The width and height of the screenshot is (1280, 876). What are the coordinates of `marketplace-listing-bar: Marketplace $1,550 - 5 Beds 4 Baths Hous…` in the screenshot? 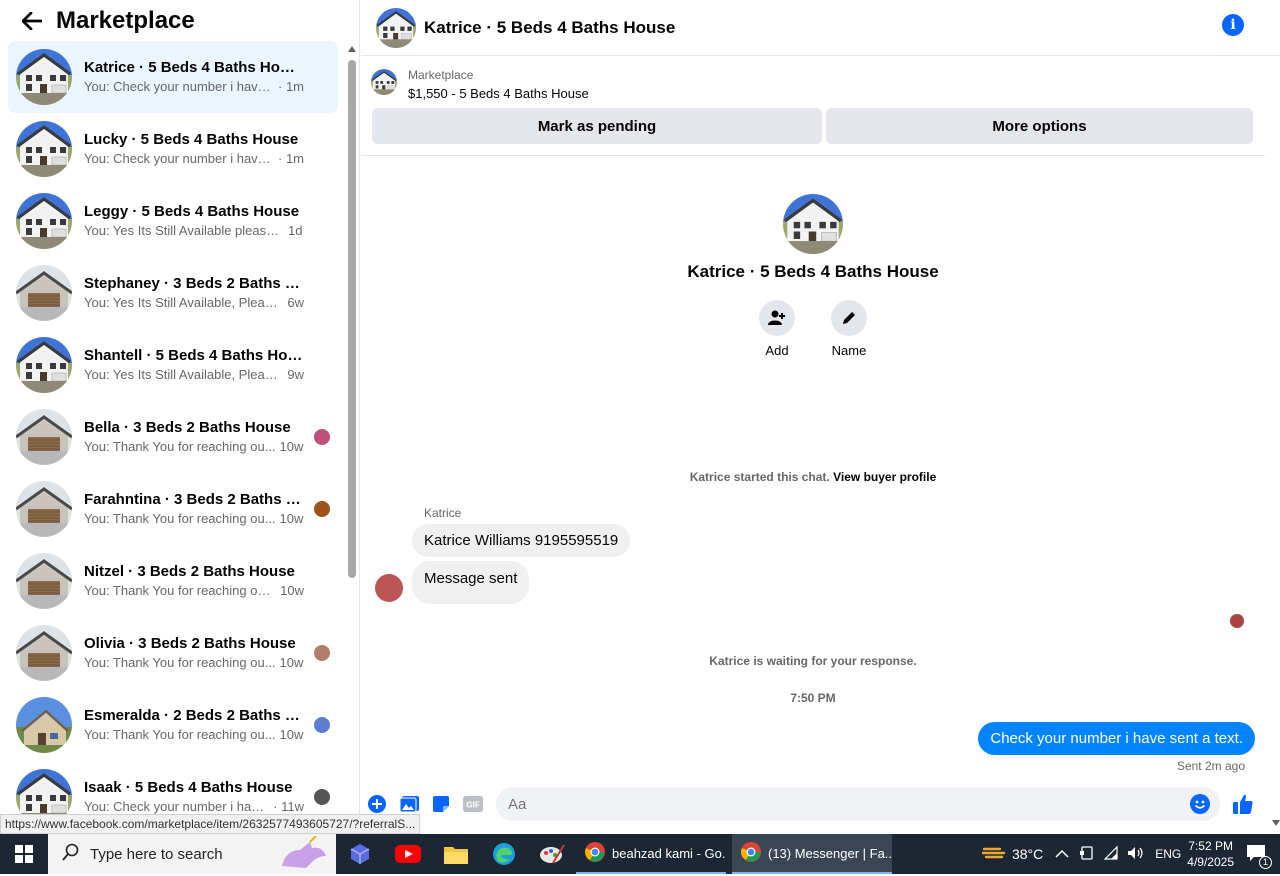 It's located at (813, 107).